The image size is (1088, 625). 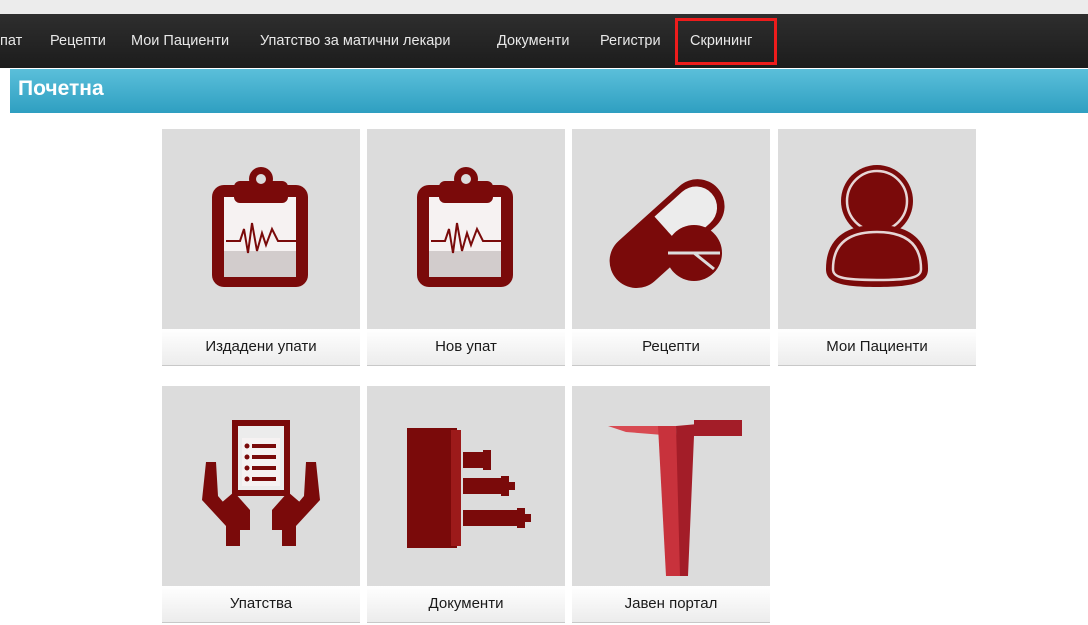 I want to click on tile-izdadeni-upati: Издадени упати, so click(x=261, y=248).